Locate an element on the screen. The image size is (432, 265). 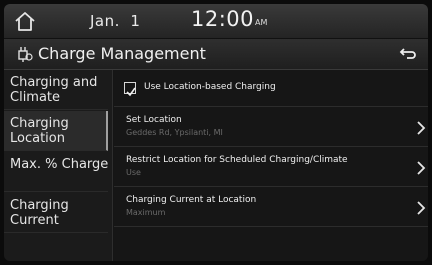
back-button is located at coordinates (408, 54).